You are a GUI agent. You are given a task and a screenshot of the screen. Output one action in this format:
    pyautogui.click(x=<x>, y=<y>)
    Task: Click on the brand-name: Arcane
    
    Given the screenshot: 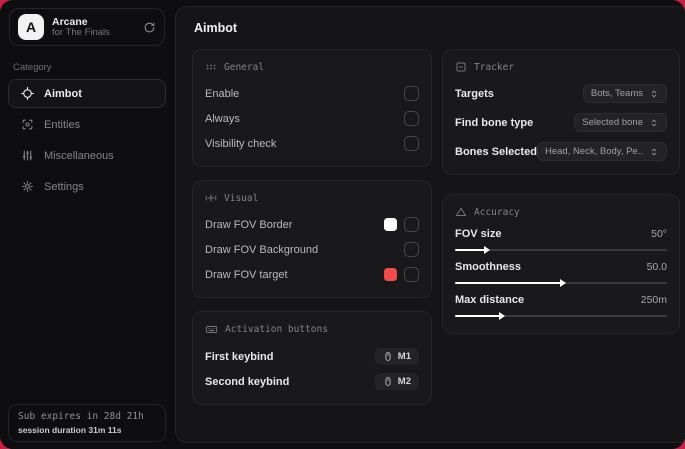 What is the action you would take?
    pyautogui.click(x=70, y=21)
    